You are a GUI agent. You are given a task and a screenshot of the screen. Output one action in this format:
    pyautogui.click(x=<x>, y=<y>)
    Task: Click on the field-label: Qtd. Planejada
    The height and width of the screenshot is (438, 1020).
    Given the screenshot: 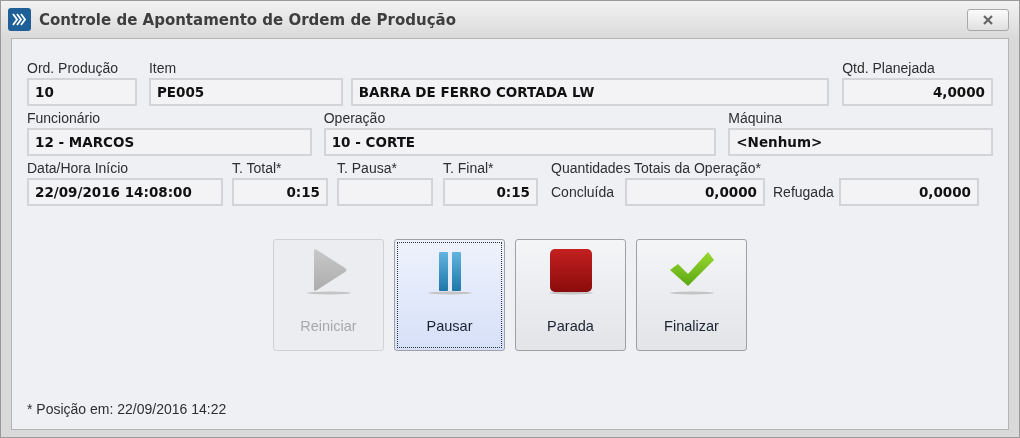 What is the action you would take?
    pyautogui.click(x=889, y=68)
    